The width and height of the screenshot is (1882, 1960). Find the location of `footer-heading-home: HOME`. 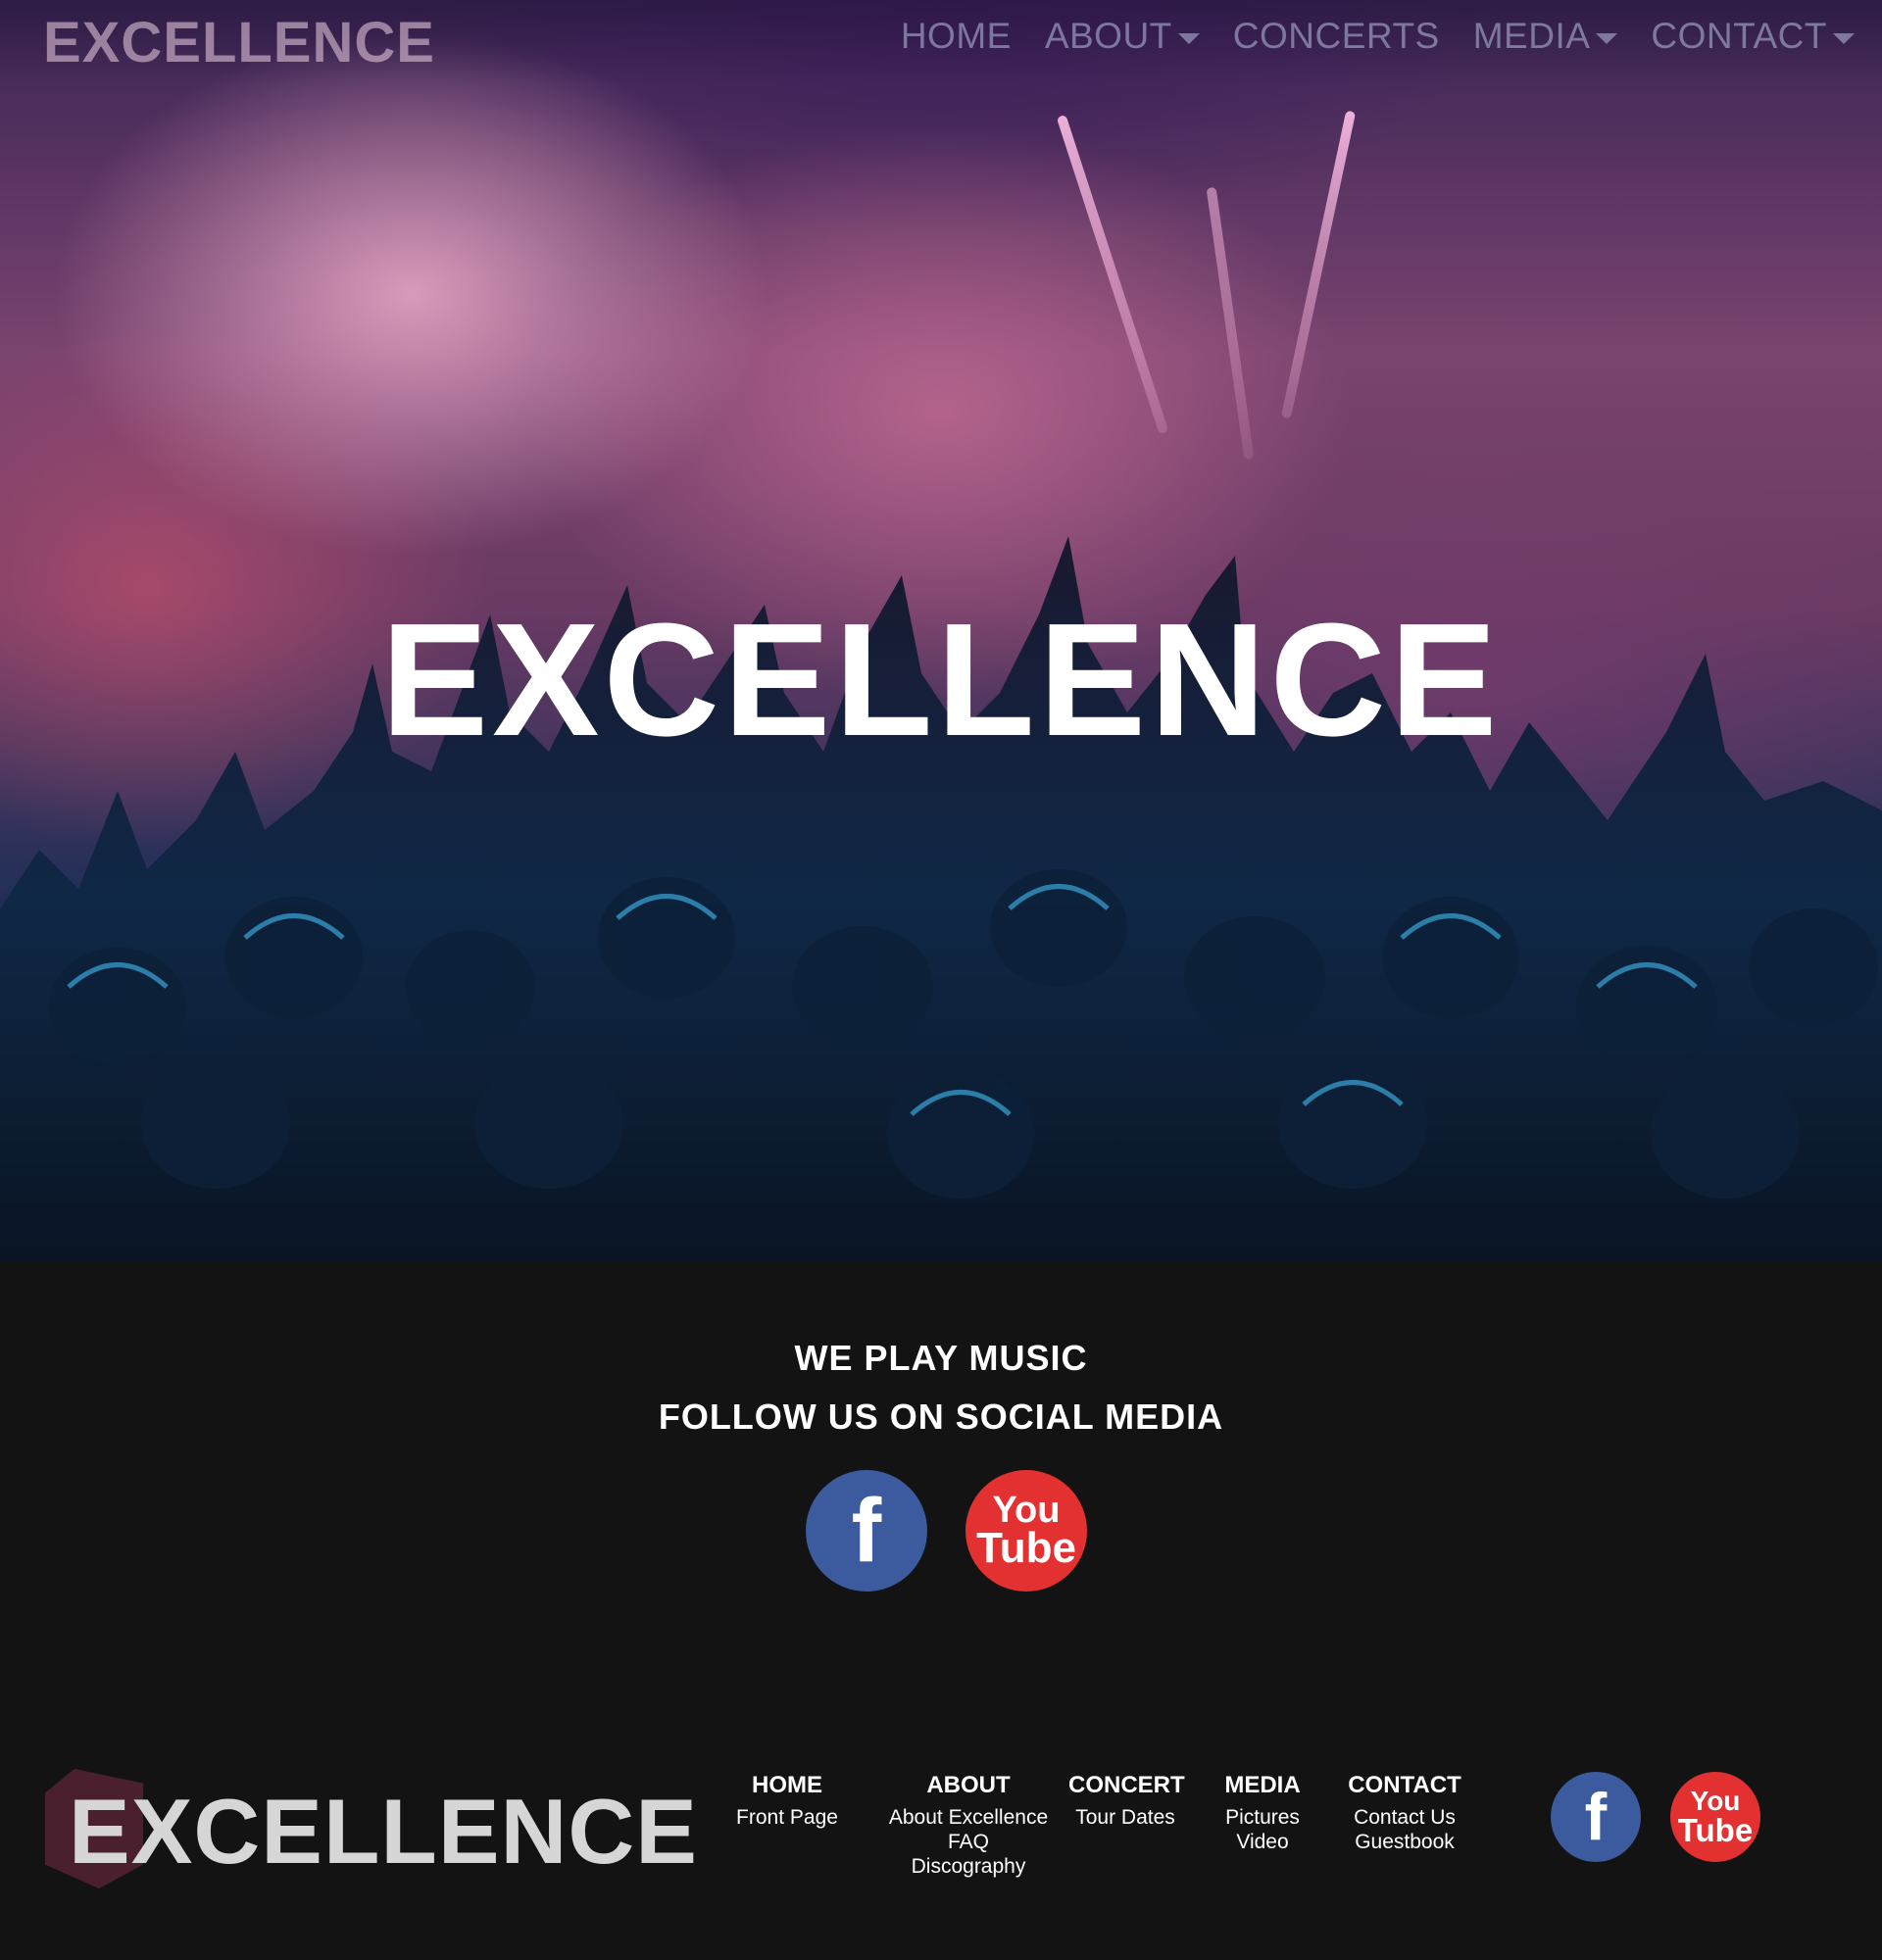

footer-heading-home: HOME is located at coordinates (787, 1785).